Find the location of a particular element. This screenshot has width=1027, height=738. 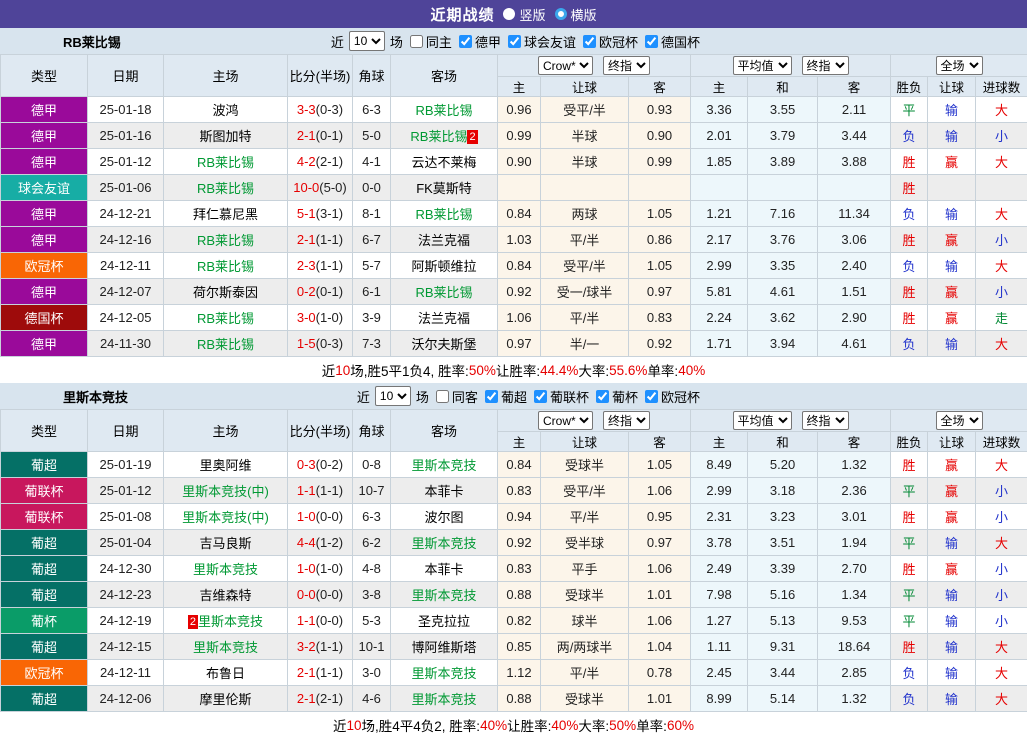

team-link: 博阿维斯塔 is located at coordinates (443, 647).